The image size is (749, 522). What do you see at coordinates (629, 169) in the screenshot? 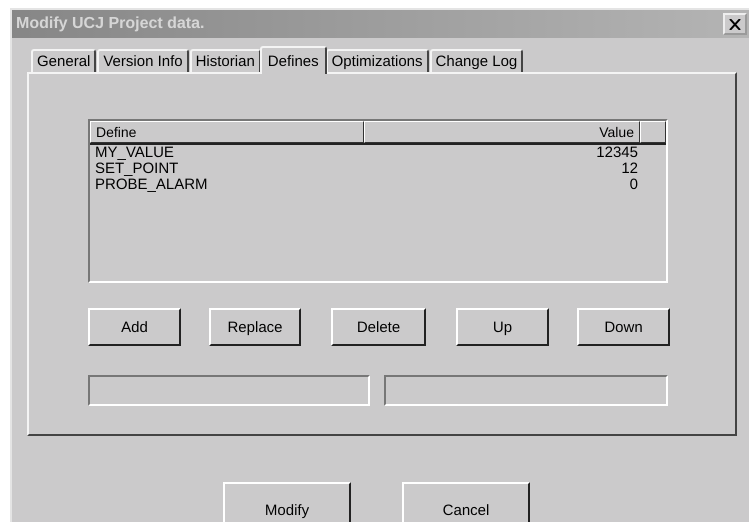
I see `table-cell-text: 12` at bounding box center [629, 169].